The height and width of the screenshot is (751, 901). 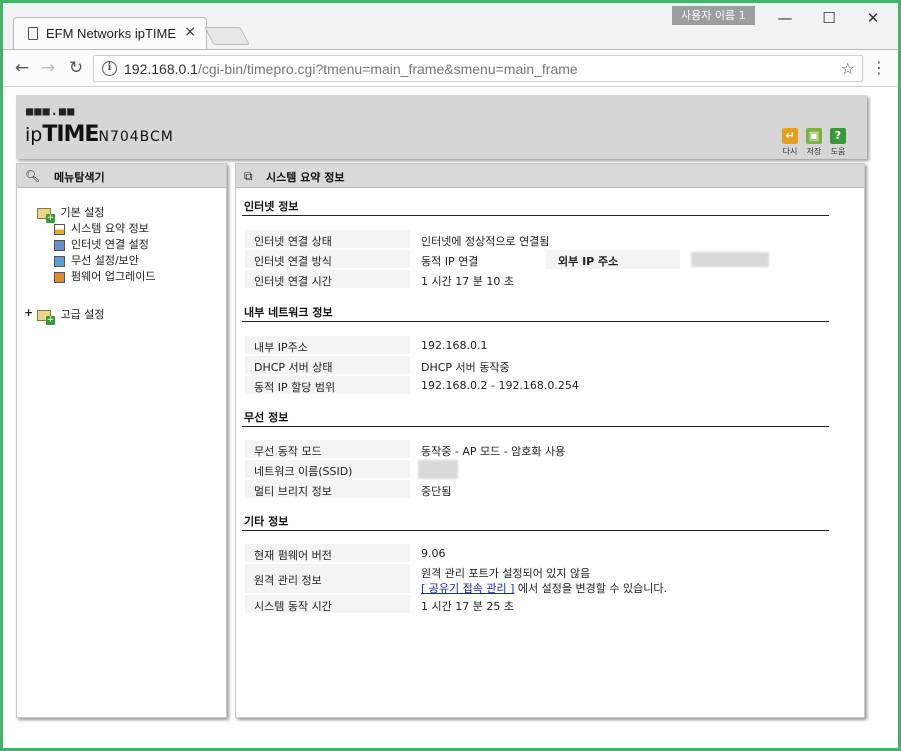 I want to click on row-value: 9.06, so click(x=433, y=553).